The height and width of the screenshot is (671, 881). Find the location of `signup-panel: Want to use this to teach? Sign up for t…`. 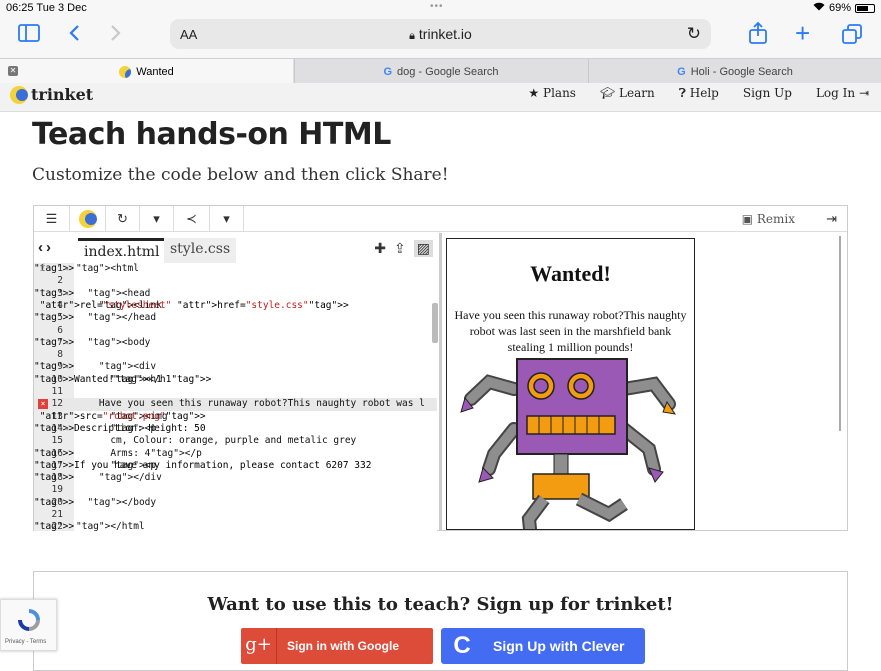

signup-panel: Want to use this to teach? Sign up for t… is located at coordinates (440, 621).